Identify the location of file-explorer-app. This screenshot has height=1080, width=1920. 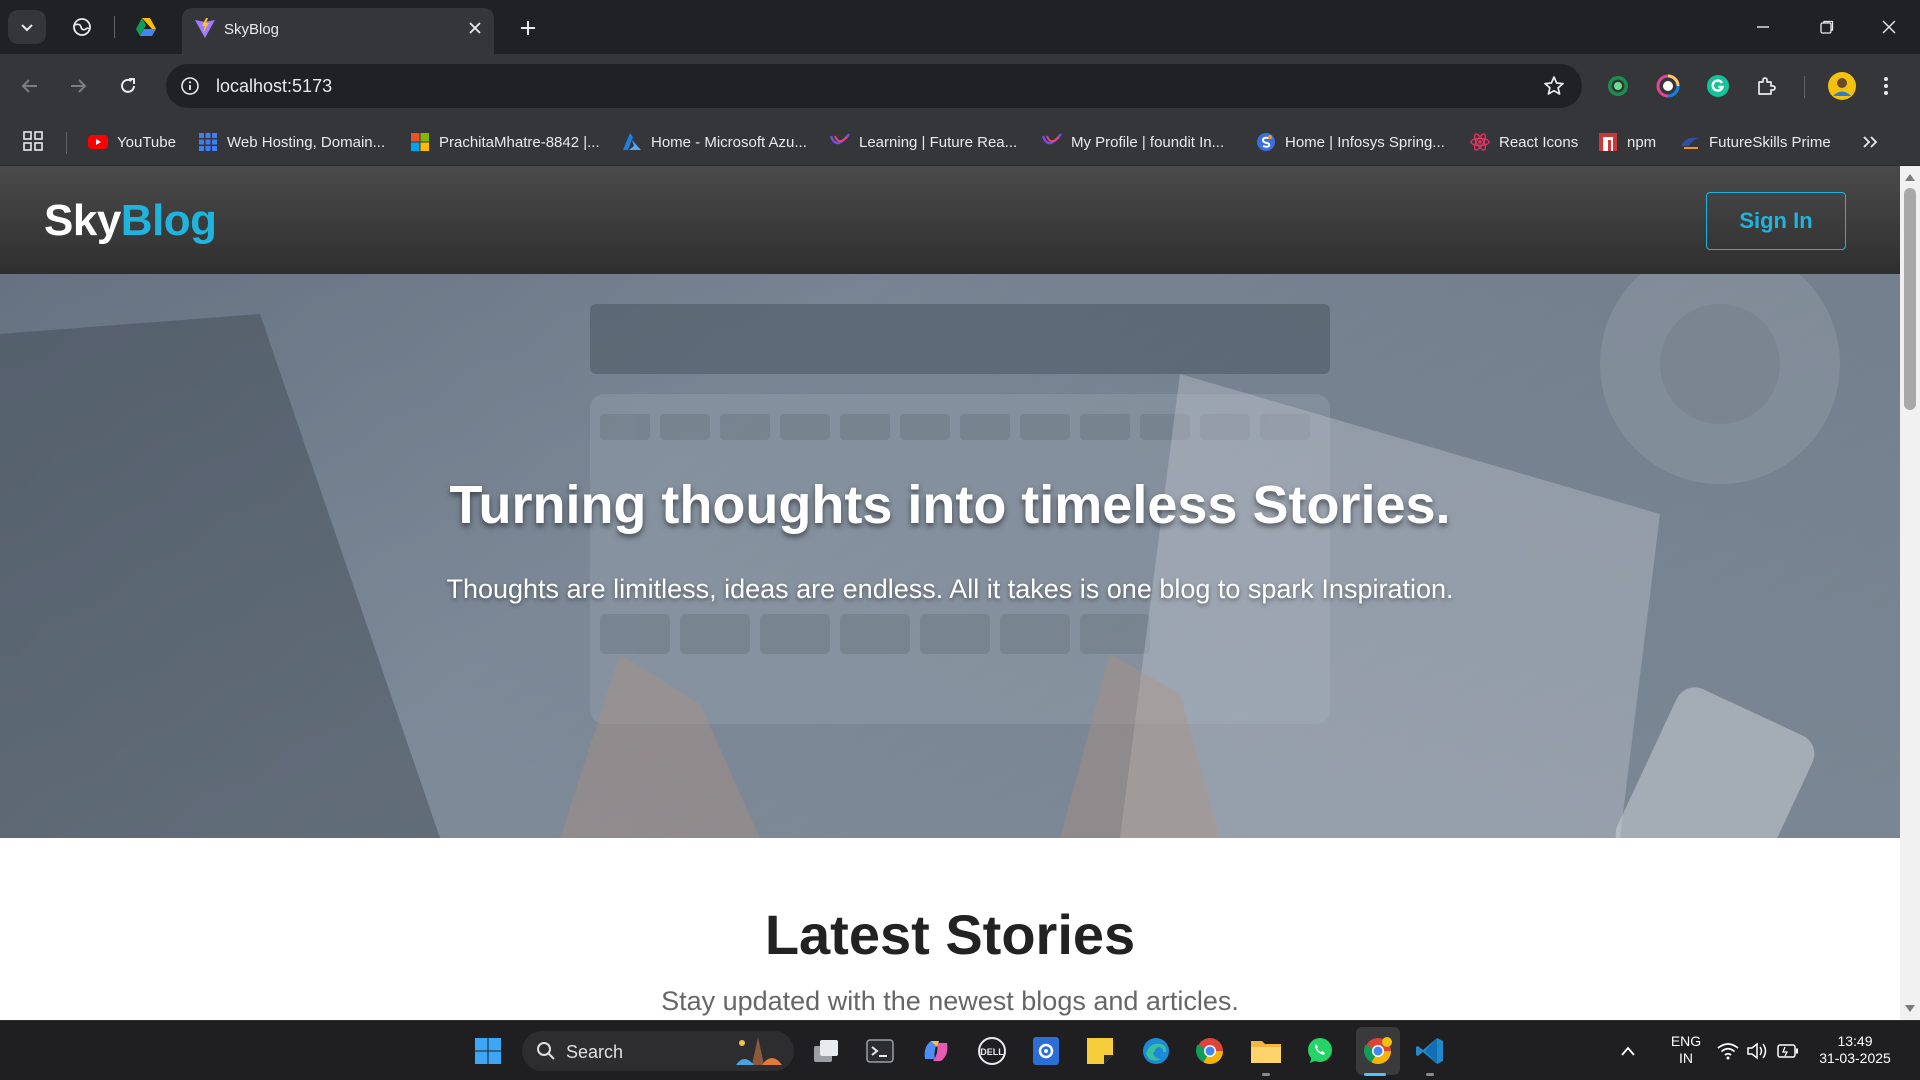
(1266, 1051).